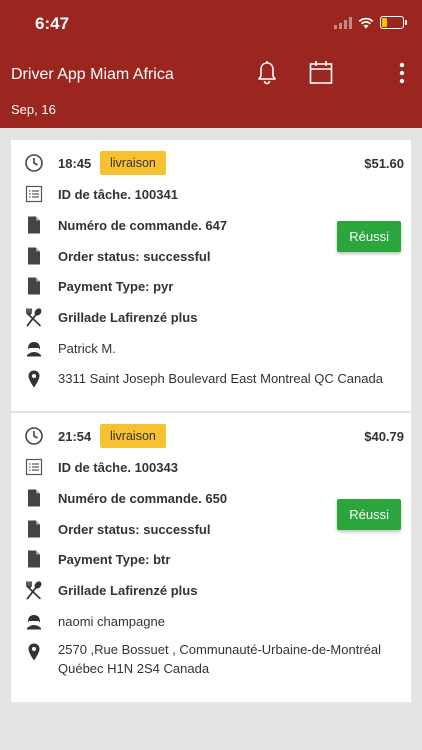 Image resolution: width=422 pixels, height=750 pixels. Describe the element at coordinates (384, 163) in the screenshot. I see `order-price: $51.60` at that location.